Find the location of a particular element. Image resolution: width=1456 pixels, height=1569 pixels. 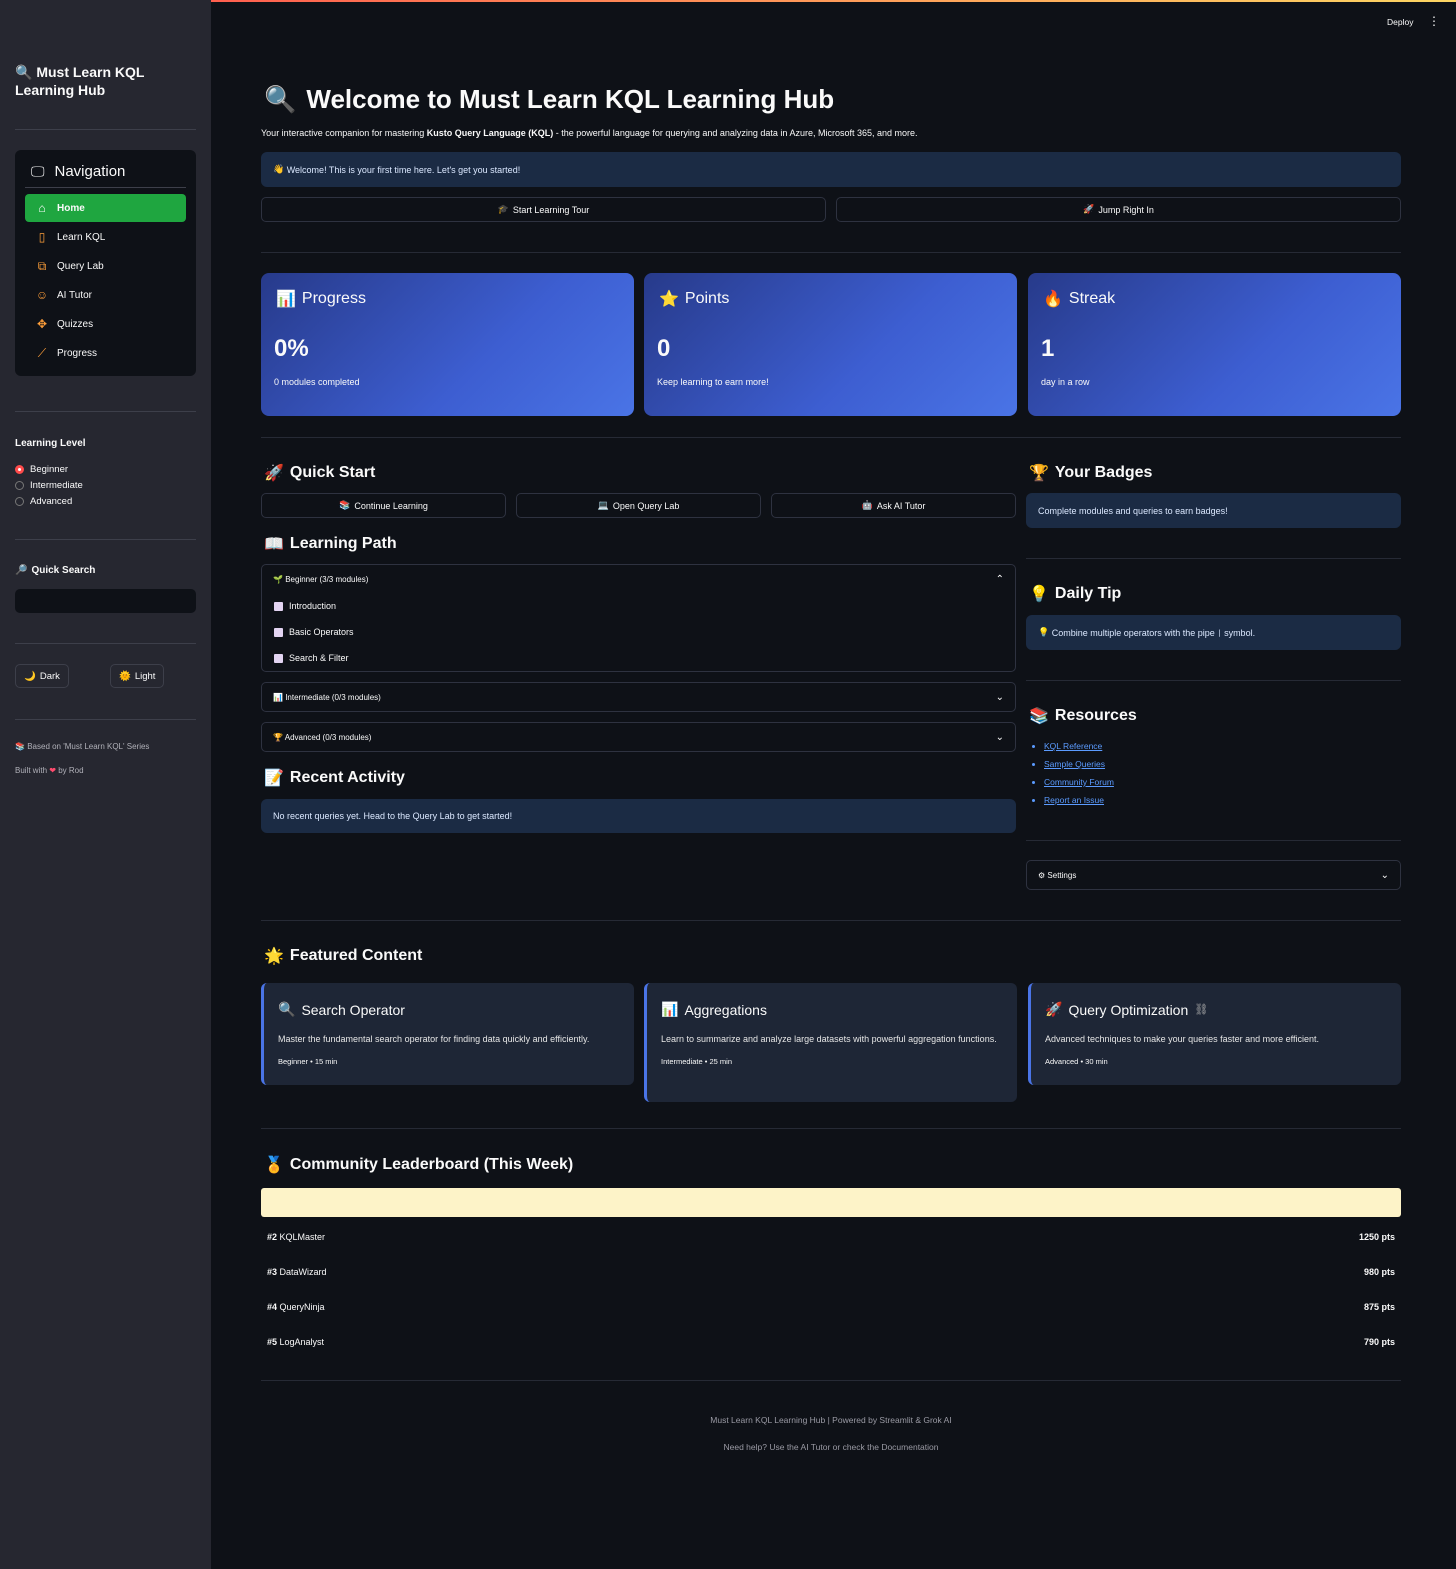

level-radio-intermediate: Intermediate is located at coordinates (49, 485).